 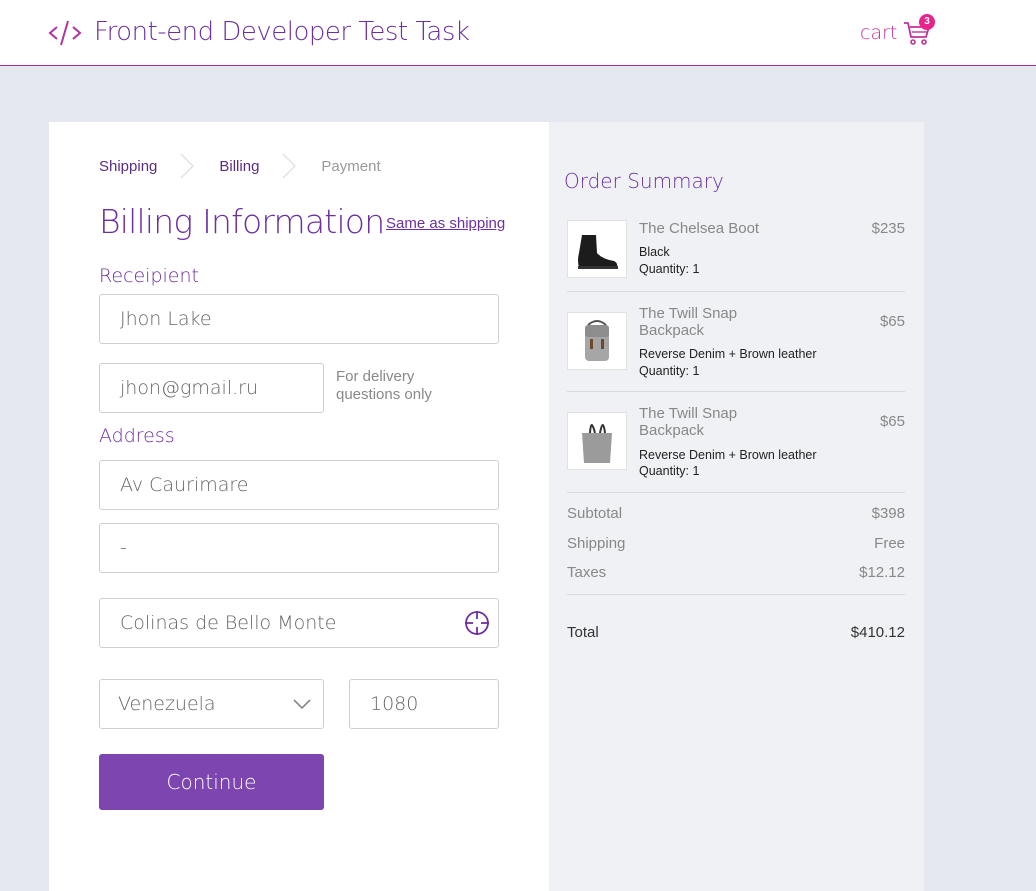 What do you see at coordinates (736, 632) in the screenshot?
I see `total-row: Total $410.12` at bounding box center [736, 632].